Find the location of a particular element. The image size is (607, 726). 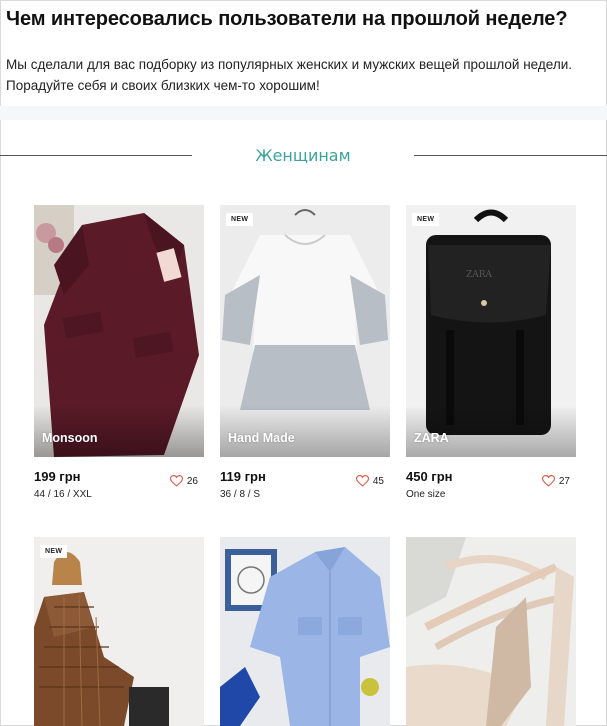

brand-label: ZARA is located at coordinates (431, 438).